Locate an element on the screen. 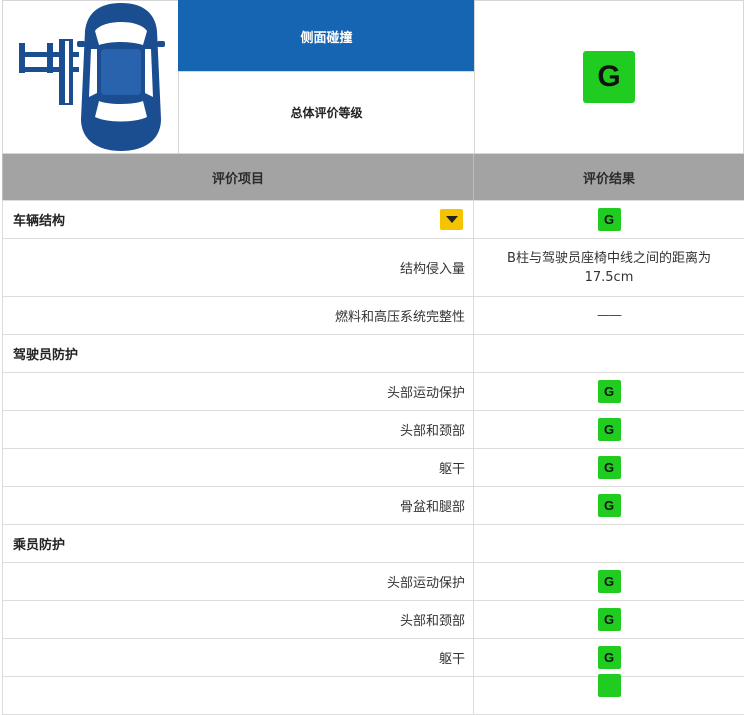 This screenshot has height=715, width=744. table-header: 评价项目 评价结果 is located at coordinates (373, 177).